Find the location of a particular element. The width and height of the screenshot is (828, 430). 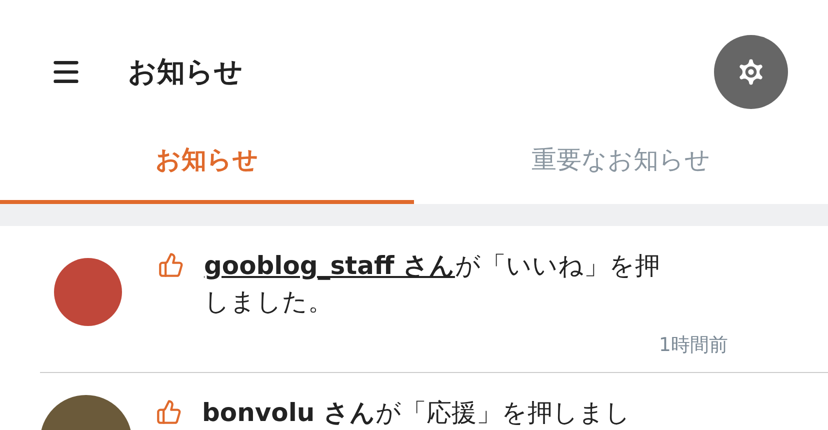

timestamp: 1時間前 is located at coordinates (693, 345).